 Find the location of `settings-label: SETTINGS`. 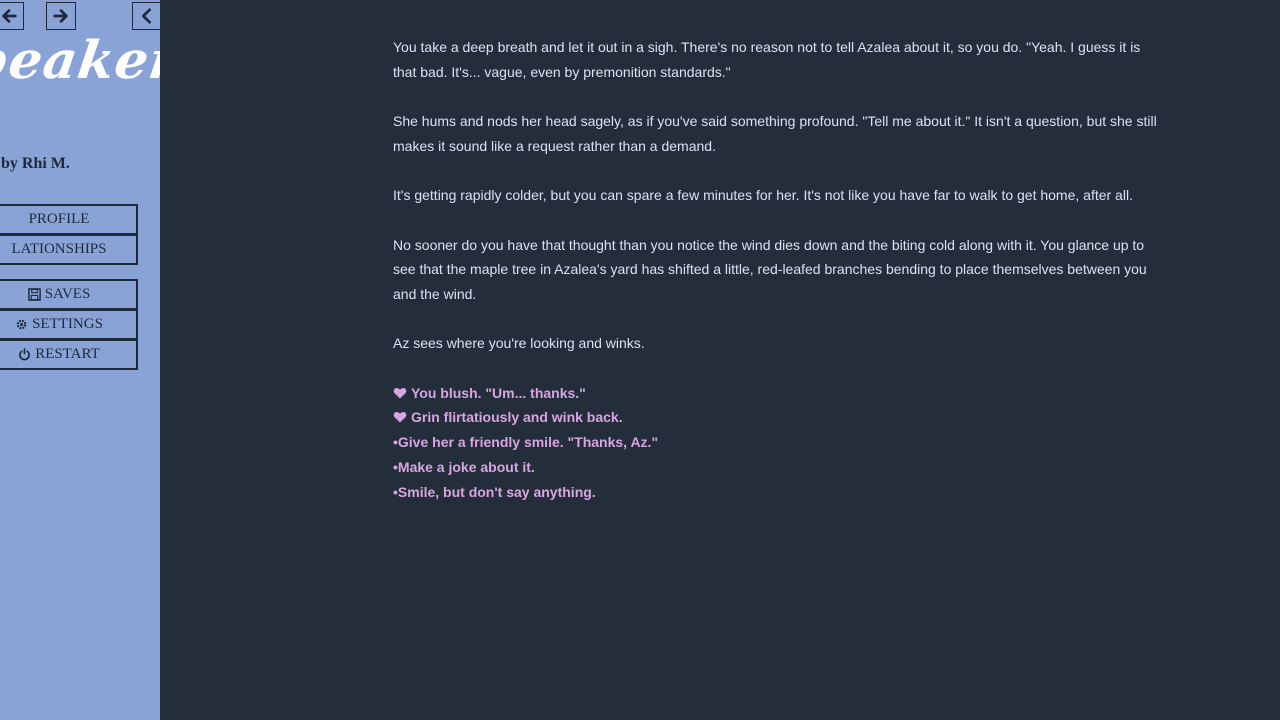

settings-label: SETTINGS is located at coordinates (67, 324).